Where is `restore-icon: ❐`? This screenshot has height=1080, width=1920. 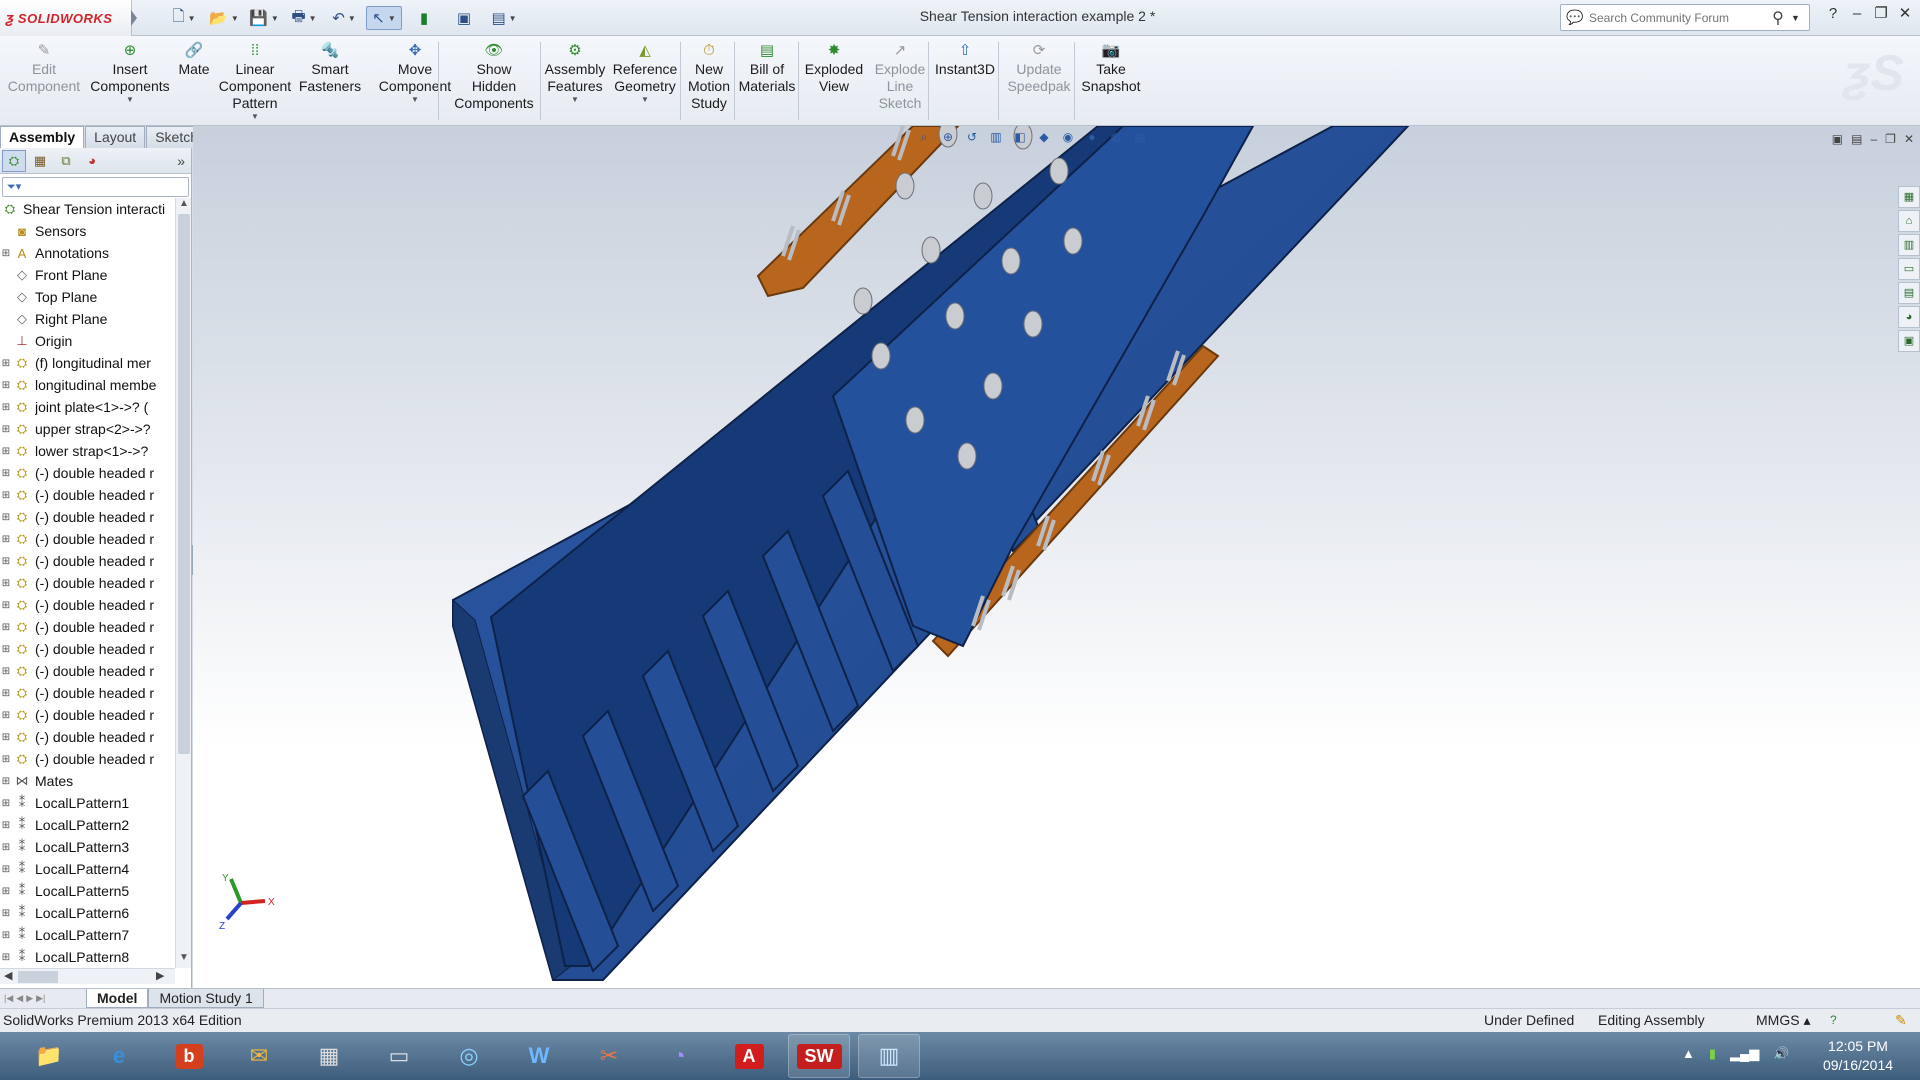 restore-icon: ❐ is located at coordinates (1881, 13).